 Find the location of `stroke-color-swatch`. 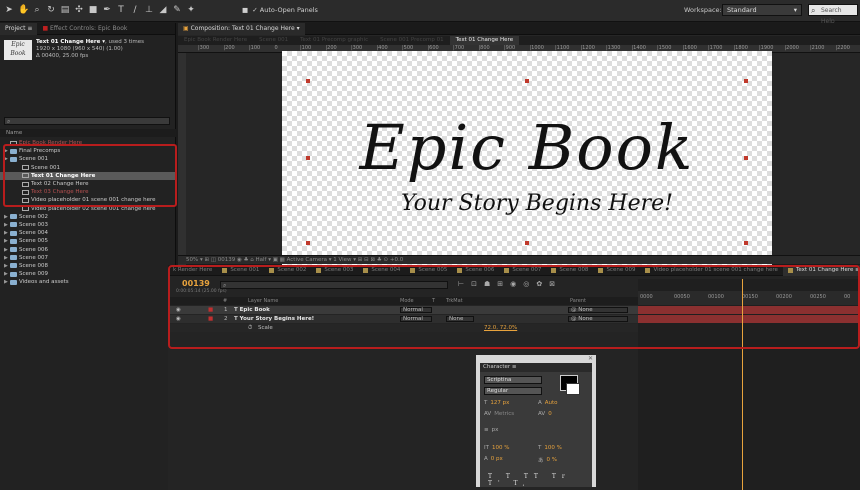

stroke-color-swatch is located at coordinates (573, 389).